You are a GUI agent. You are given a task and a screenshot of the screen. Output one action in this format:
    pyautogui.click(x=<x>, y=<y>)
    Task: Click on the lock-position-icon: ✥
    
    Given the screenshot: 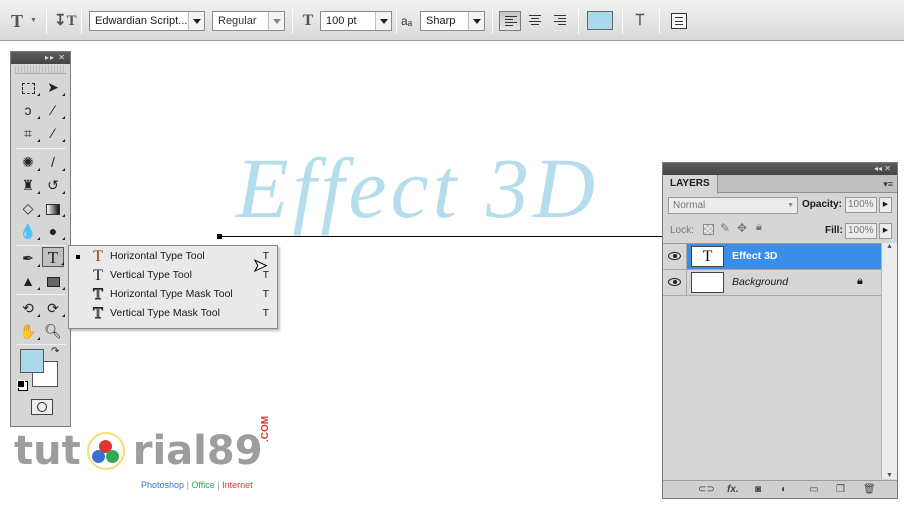 What is the action you would take?
    pyautogui.click(x=742, y=228)
    